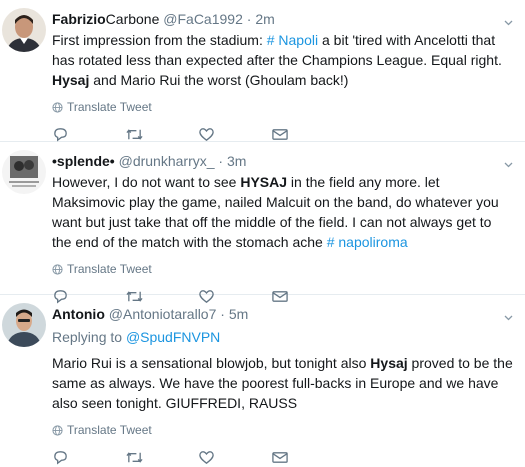 This screenshot has width=525, height=467. Describe the element at coordinates (203, 19) in the screenshot. I see `author-username: @FaCa1992` at that location.